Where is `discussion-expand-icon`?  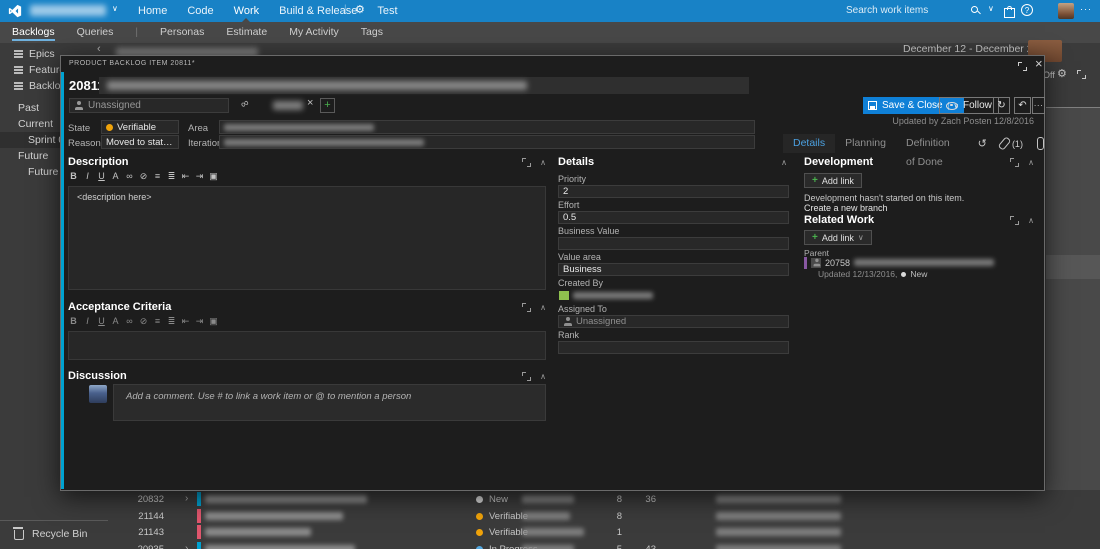
discussion-expand-icon is located at coordinates (527, 376).